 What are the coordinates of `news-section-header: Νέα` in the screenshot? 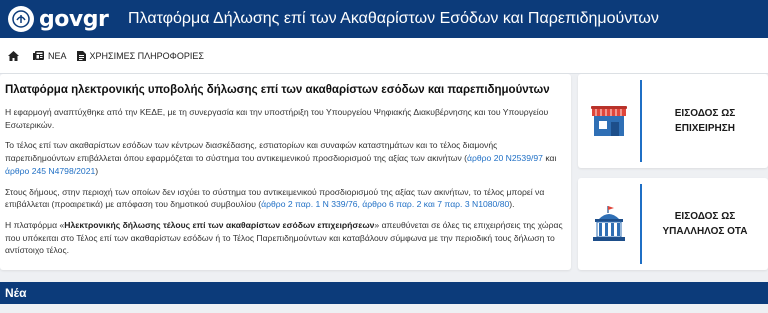 It's located at (384, 293).